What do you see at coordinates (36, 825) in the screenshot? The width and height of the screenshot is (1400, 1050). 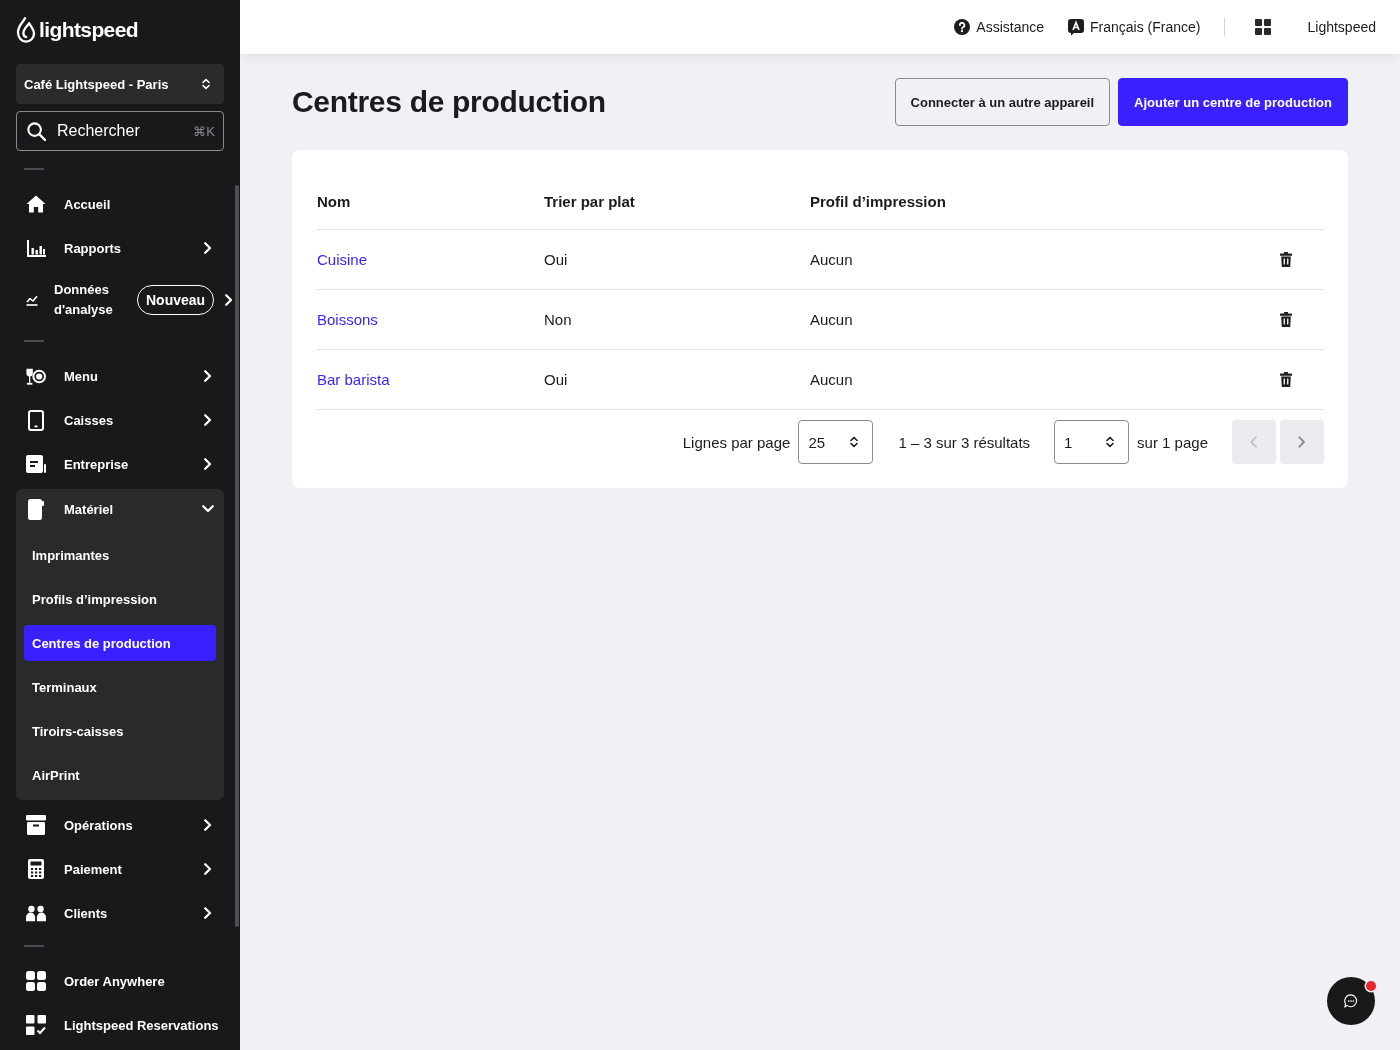 I see `archive-box-icon` at bounding box center [36, 825].